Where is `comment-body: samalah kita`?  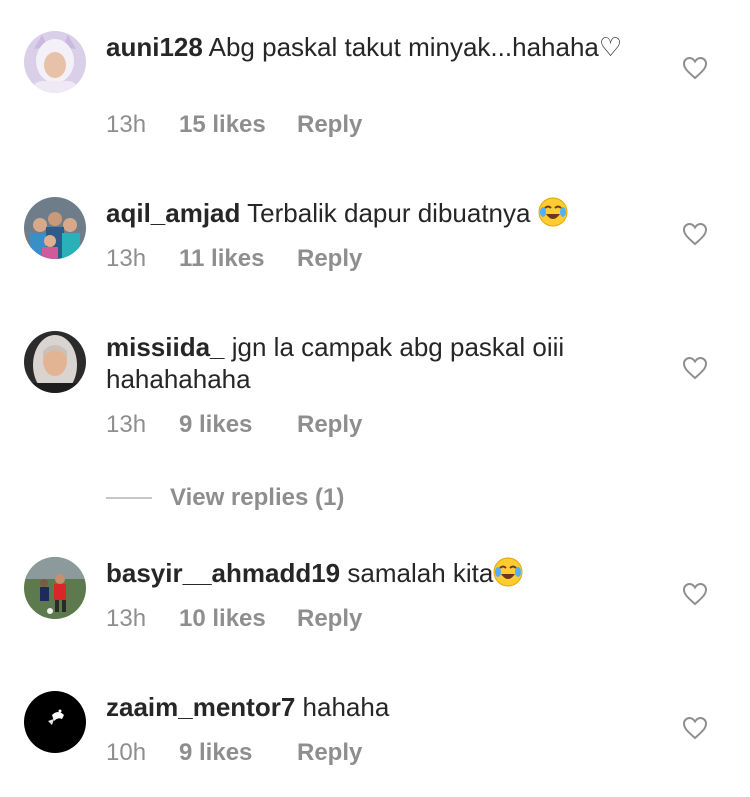 comment-body: samalah kita is located at coordinates (420, 573).